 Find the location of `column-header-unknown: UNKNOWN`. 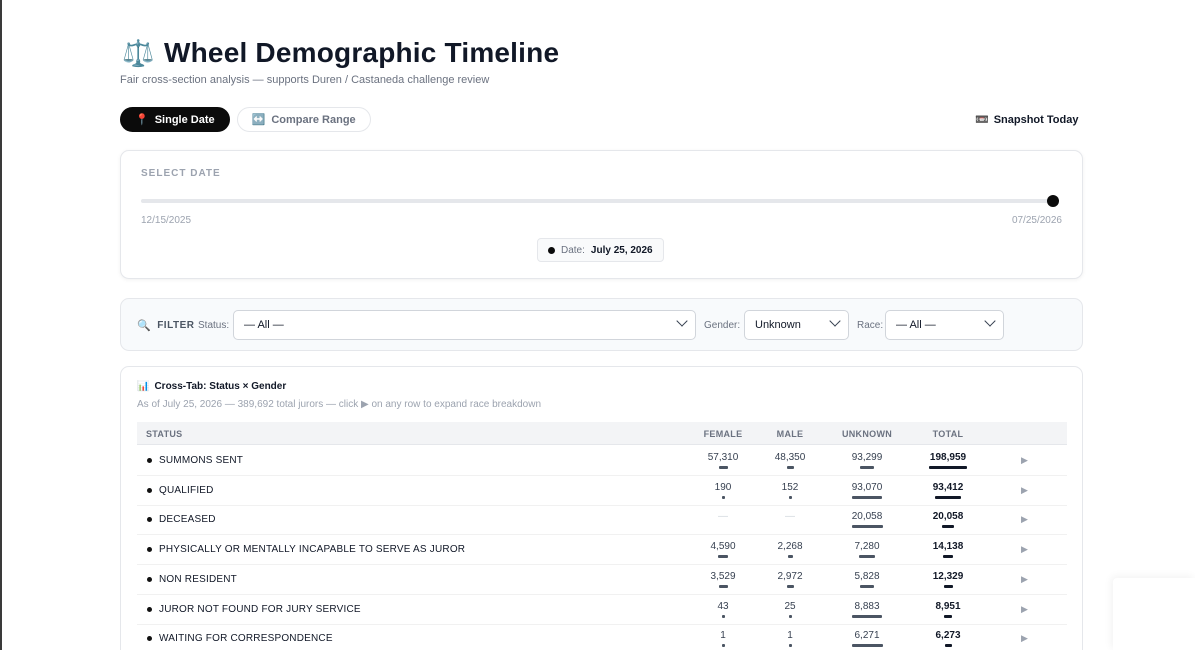

column-header-unknown: UNKNOWN is located at coordinates (867, 434).